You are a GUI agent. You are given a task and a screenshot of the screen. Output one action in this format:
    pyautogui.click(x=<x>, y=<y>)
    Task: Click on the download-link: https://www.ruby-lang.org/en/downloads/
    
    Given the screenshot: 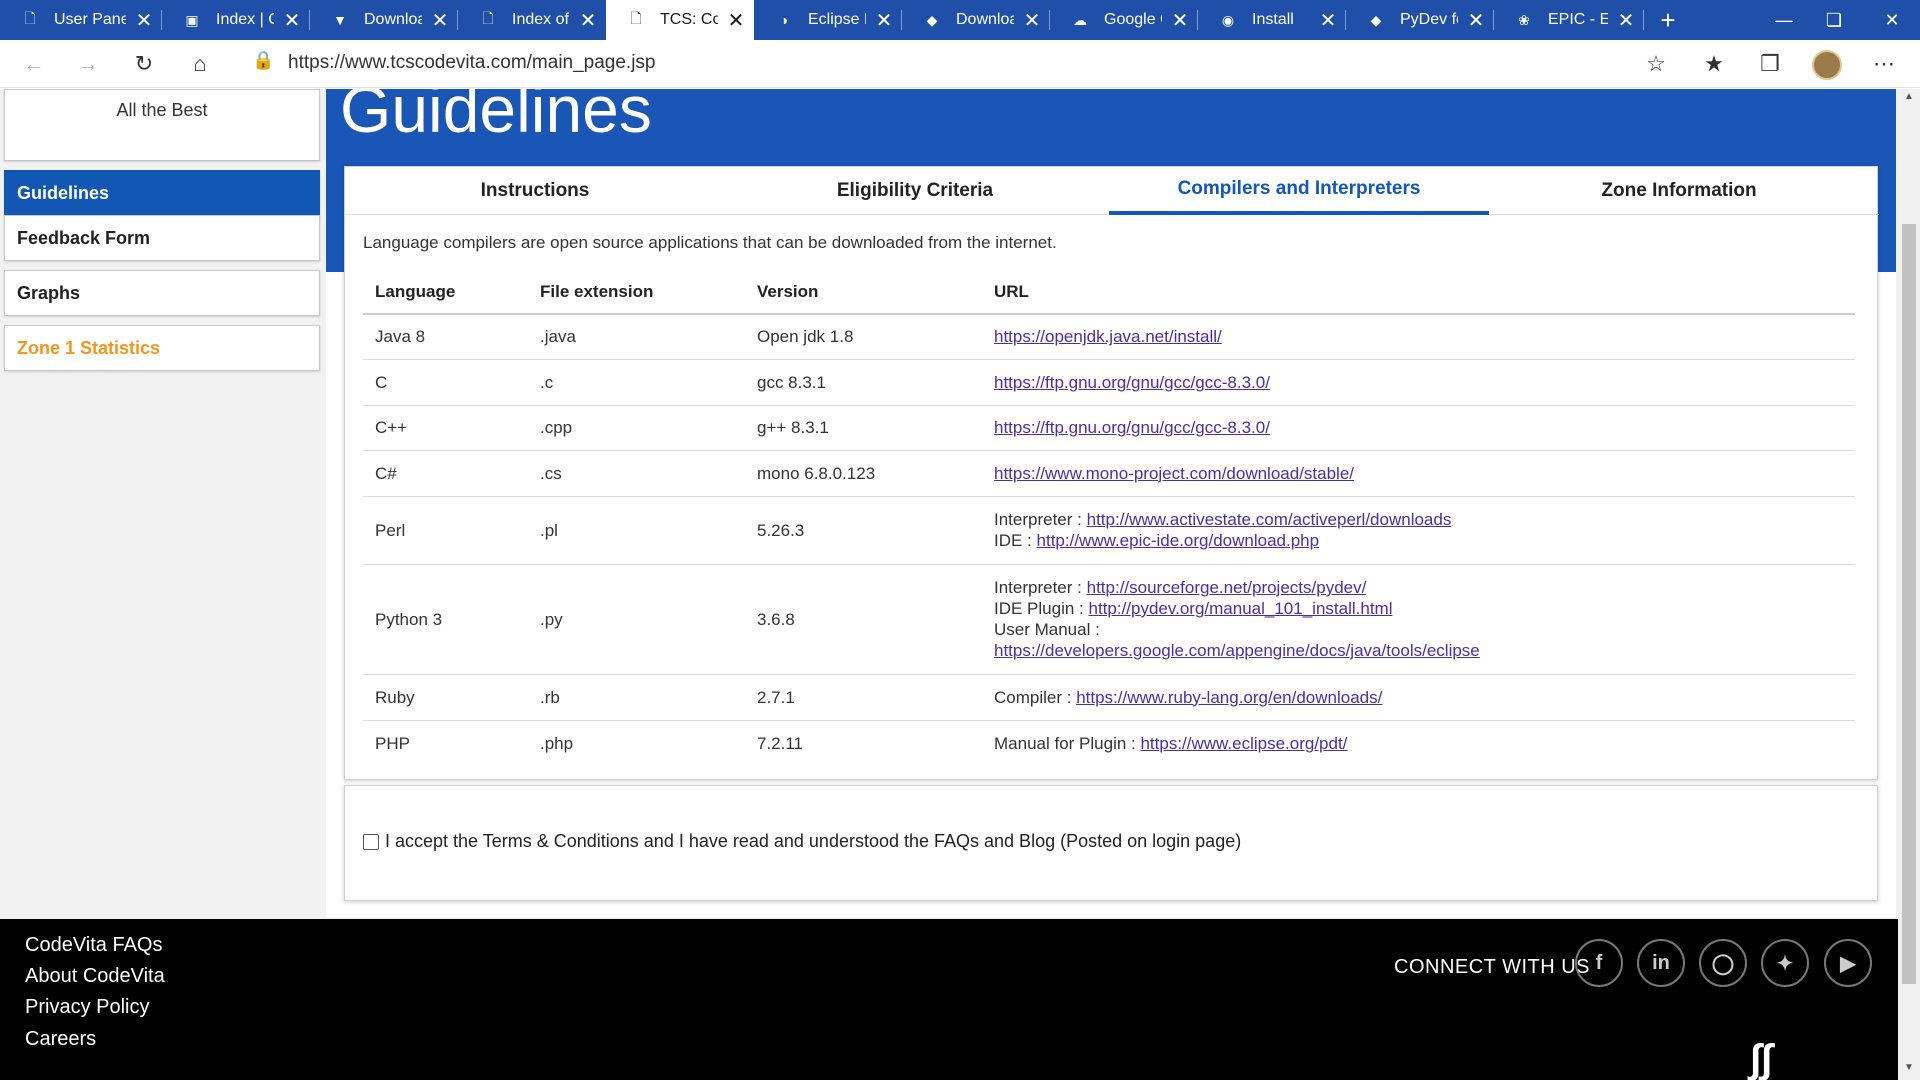 What is the action you would take?
    pyautogui.click(x=1229, y=697)
    